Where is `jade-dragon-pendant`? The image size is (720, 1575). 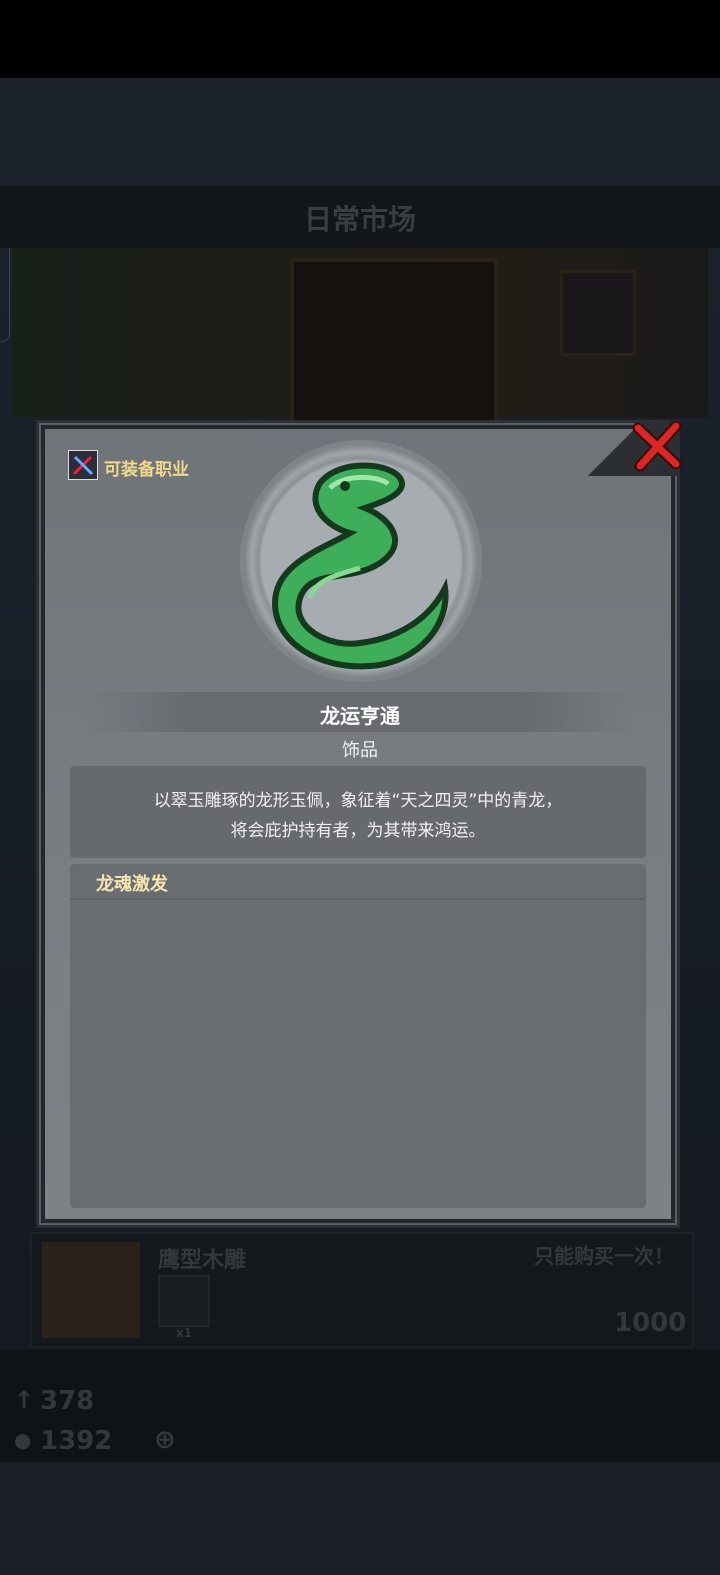
jade-dragon-pendant is located at coordinates (360, 566).